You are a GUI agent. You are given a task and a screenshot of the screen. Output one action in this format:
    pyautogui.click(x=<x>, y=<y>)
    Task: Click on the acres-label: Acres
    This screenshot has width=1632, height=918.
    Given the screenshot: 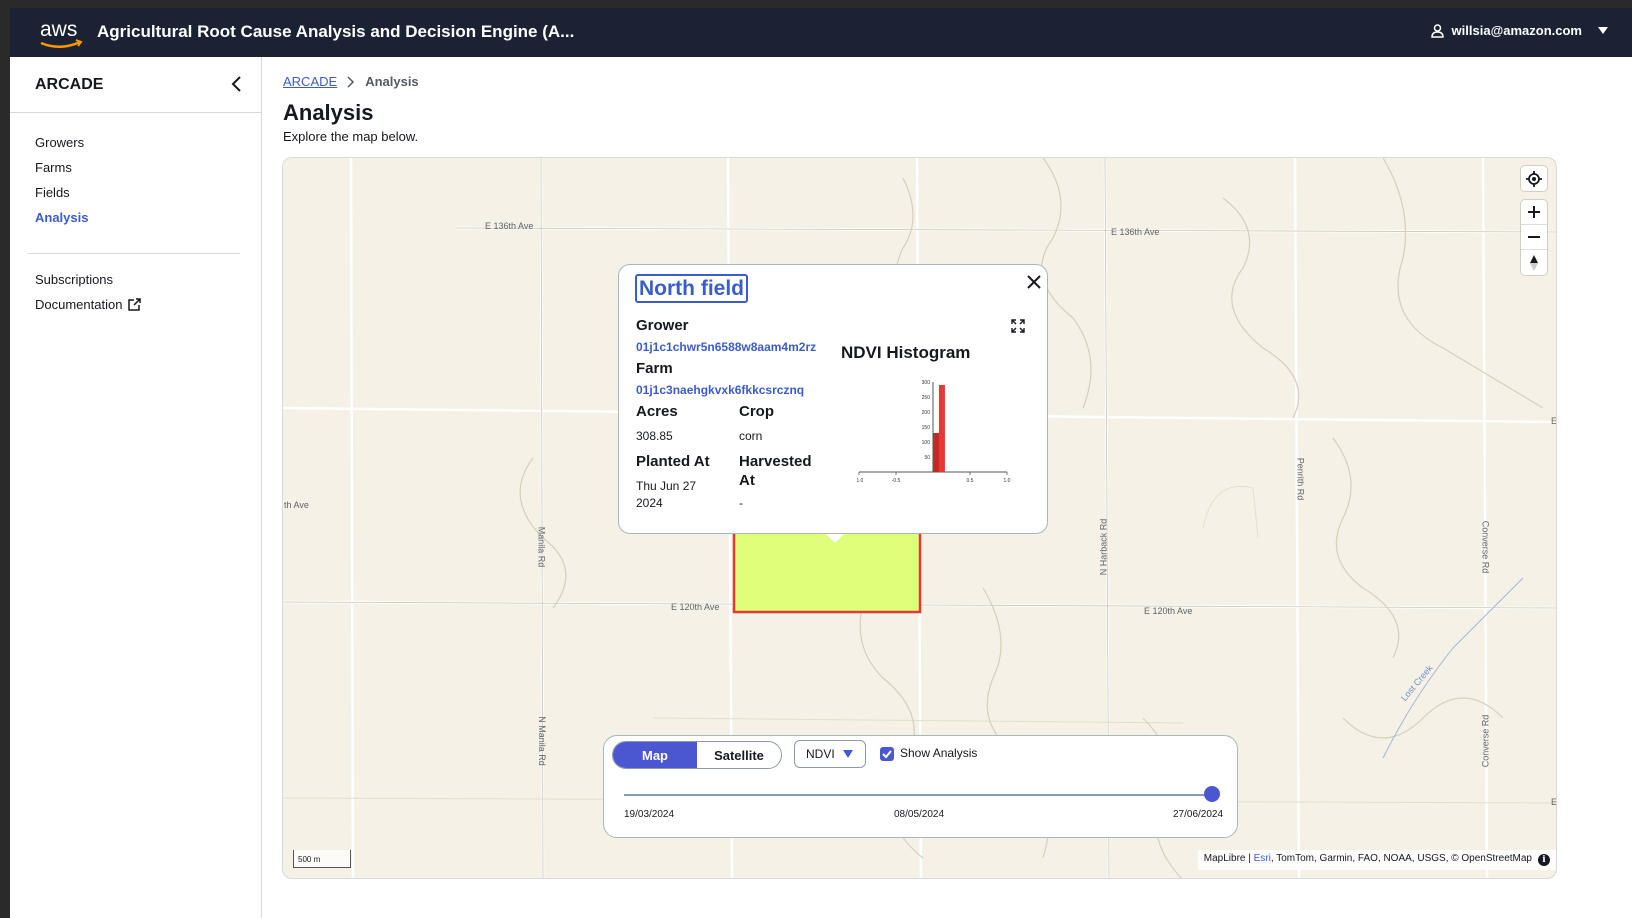 What is the action you would take?
    pyautogui.click(x=657, y=411)
    